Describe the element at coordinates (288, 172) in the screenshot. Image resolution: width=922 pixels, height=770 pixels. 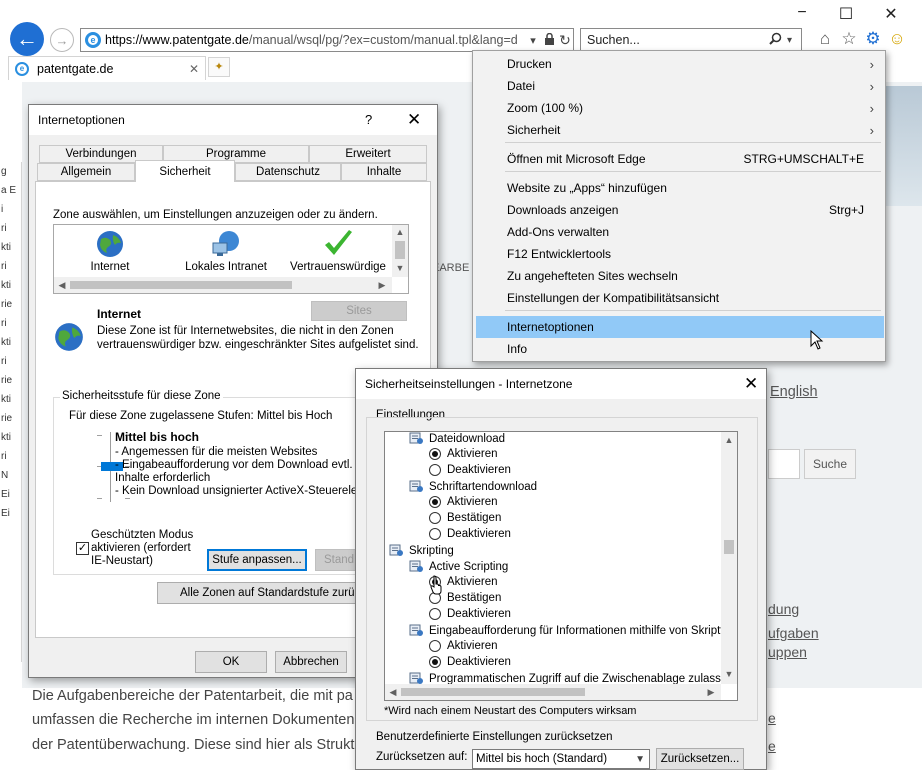
I see `tab-datenschutz: Datenschutz` at that location.